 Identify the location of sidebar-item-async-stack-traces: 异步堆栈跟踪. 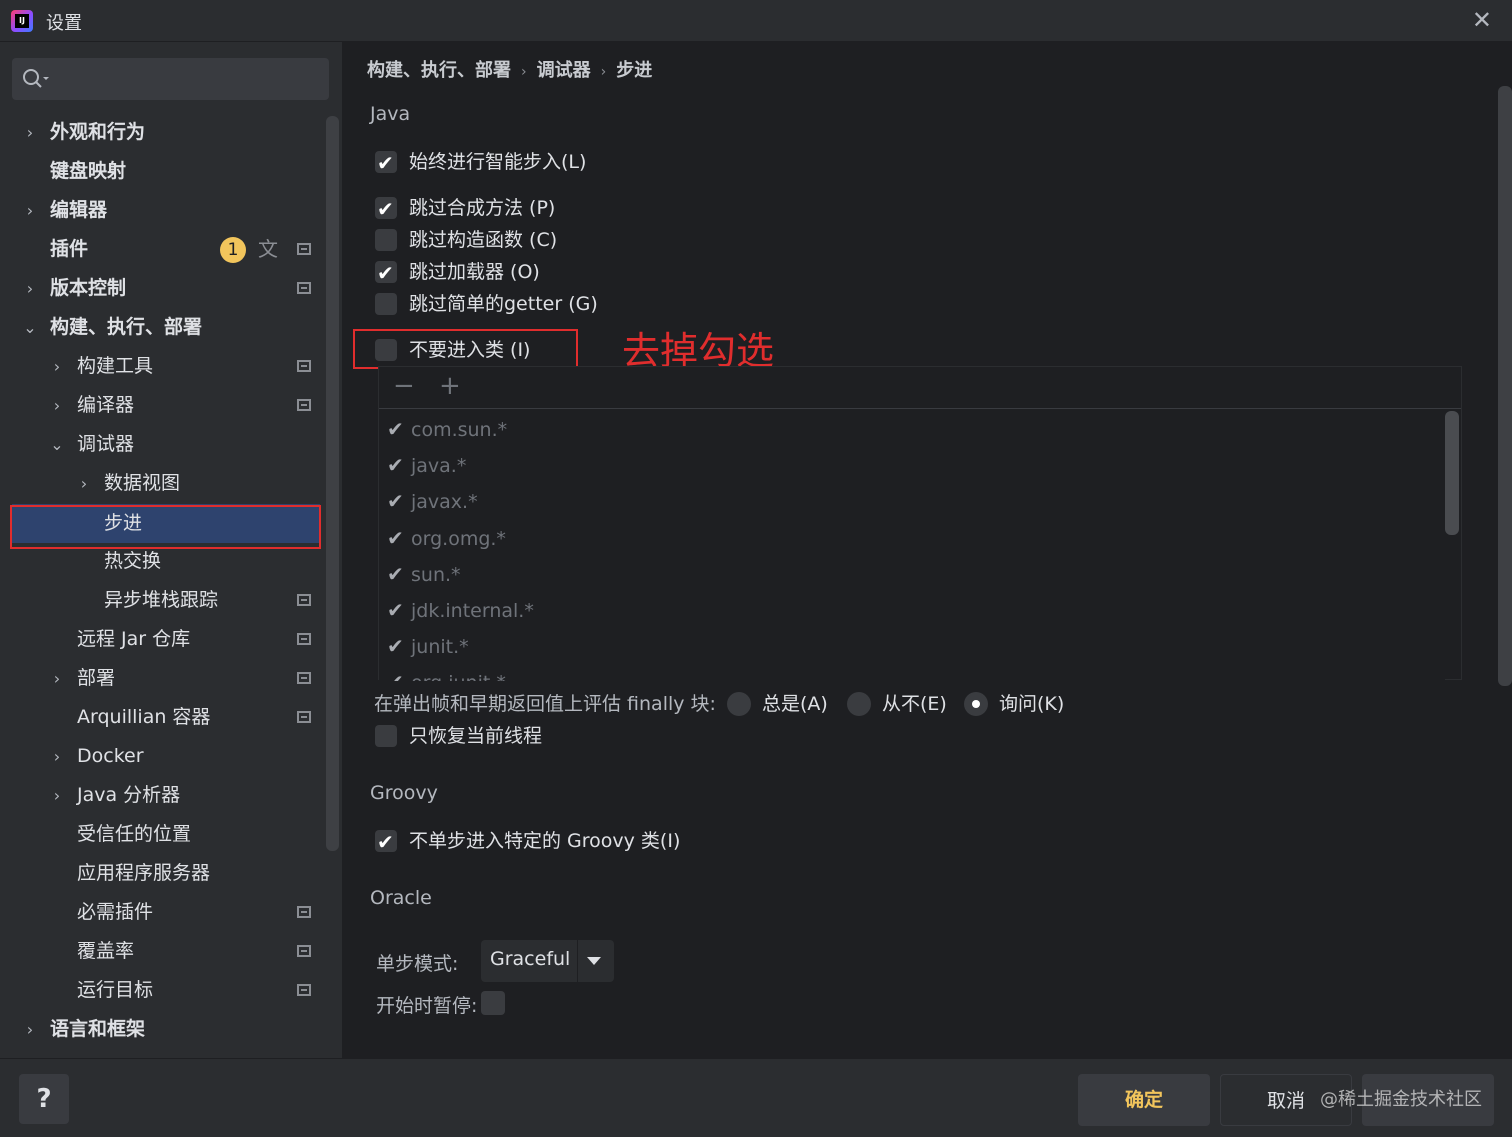
(163, 600).